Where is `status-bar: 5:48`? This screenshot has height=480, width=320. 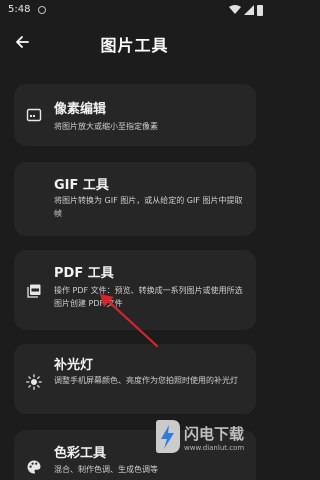 status-bar: 5:48 is located at coordinates (134, 10).